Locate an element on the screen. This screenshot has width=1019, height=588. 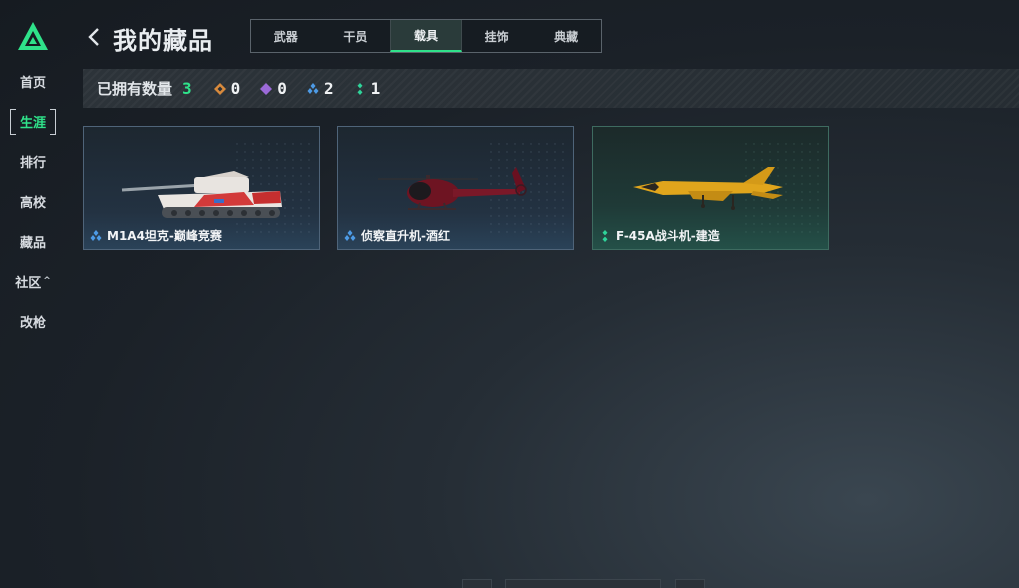
nav-item-community: 社区 ^ is located at coordinates (33, 281).